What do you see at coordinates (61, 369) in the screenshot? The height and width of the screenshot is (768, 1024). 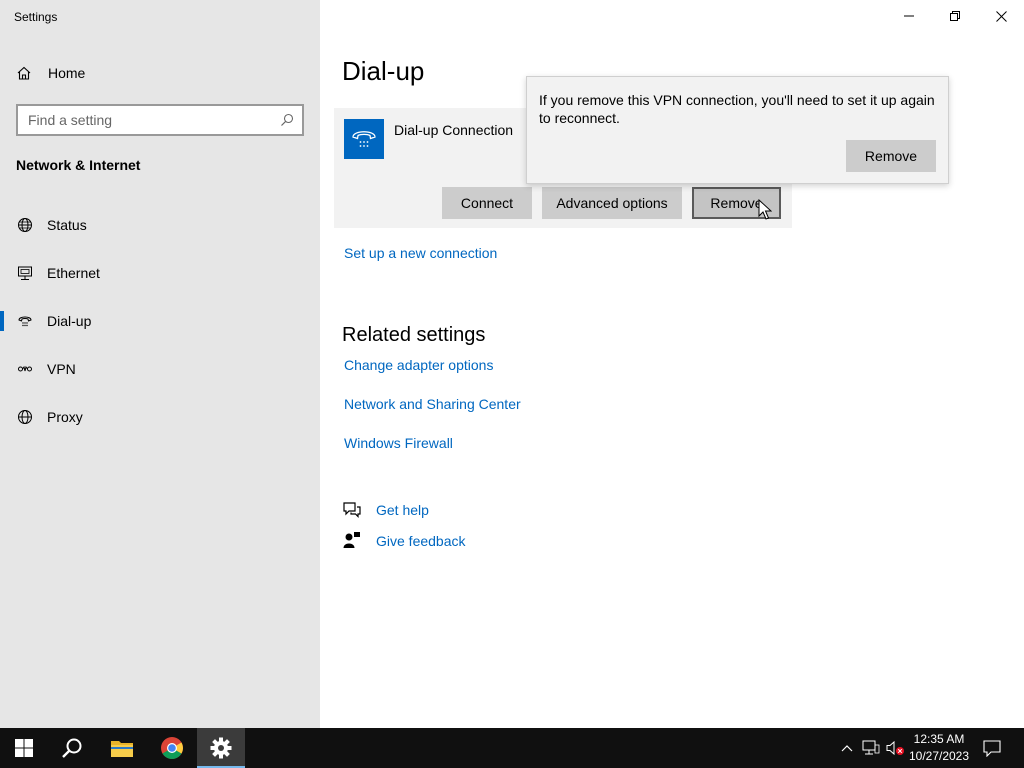 I see `sidebar-item-label: VPN` at bounding box center [61, 369].